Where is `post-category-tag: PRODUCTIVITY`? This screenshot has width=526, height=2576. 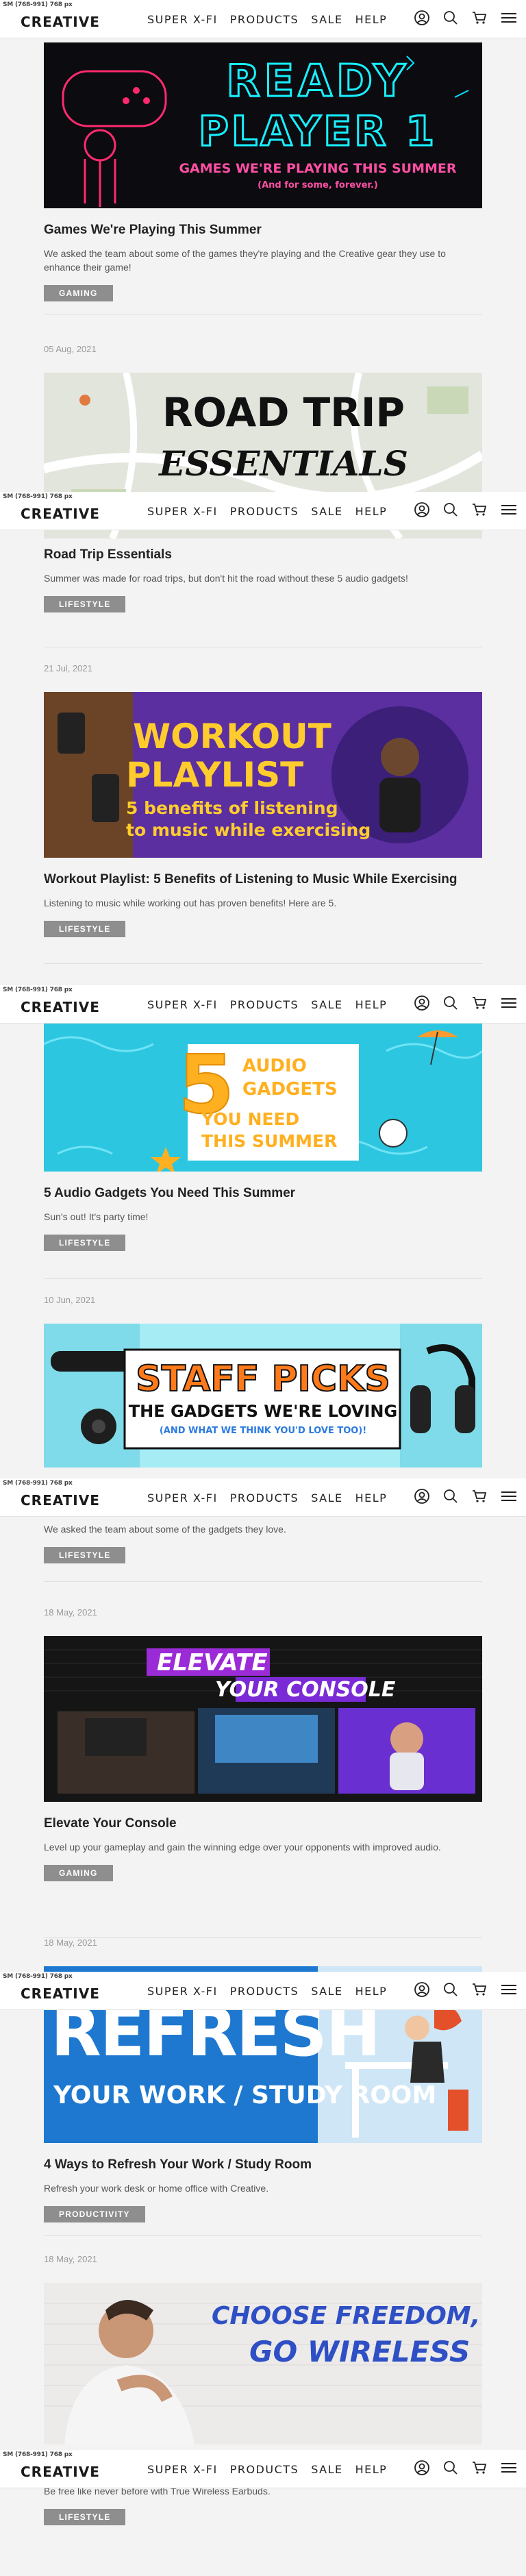 post-category-tag: PRODUCTIVITY is located at coordinates (95, 2214).